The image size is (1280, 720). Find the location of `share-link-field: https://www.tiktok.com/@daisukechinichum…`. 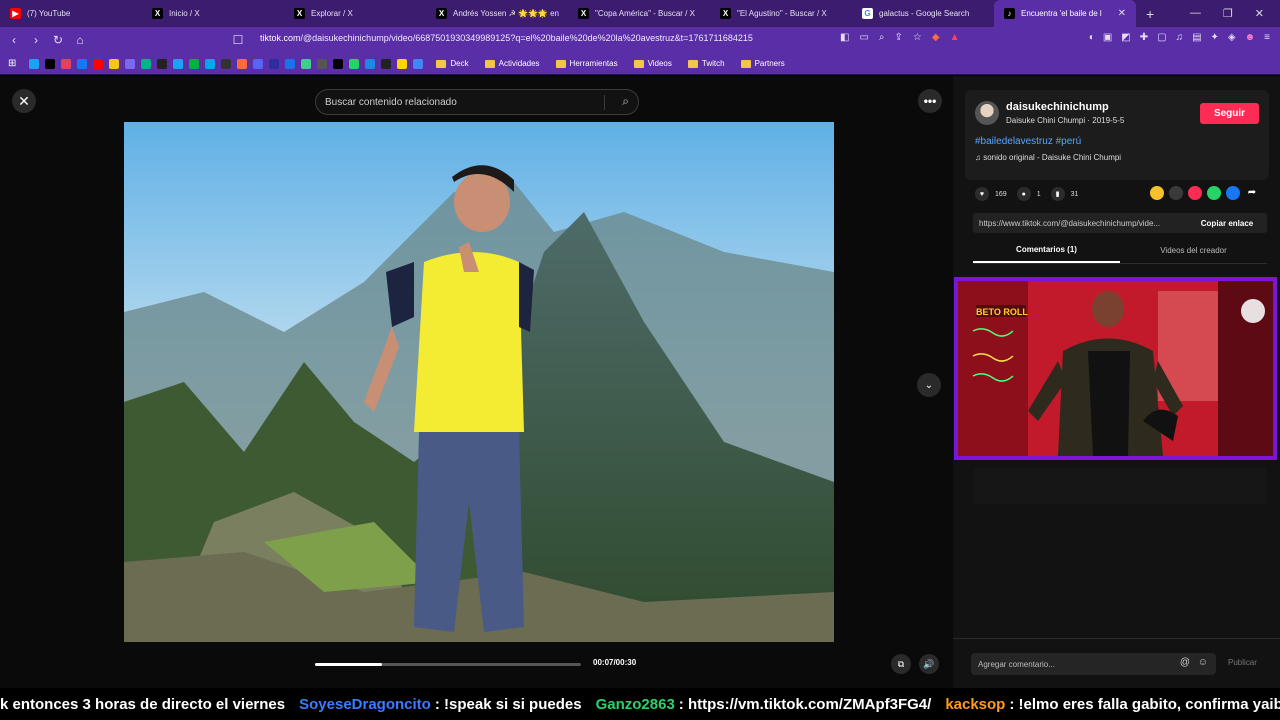

share-link-field: https://www.tiktok.com/@daisukechinichum… is located at coordinates (1120, 223).